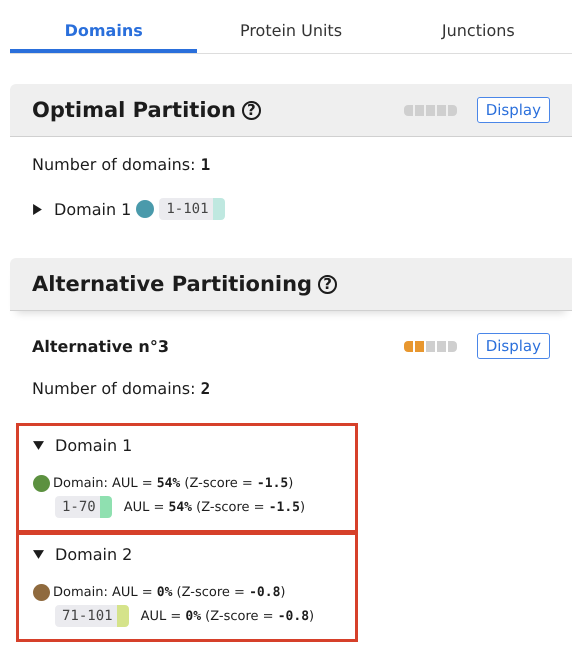 The height and width of the screenshot is (662, 572). I want to click on range-score: AUL = 54% (Z-score = -1.5), so click(215, 507).